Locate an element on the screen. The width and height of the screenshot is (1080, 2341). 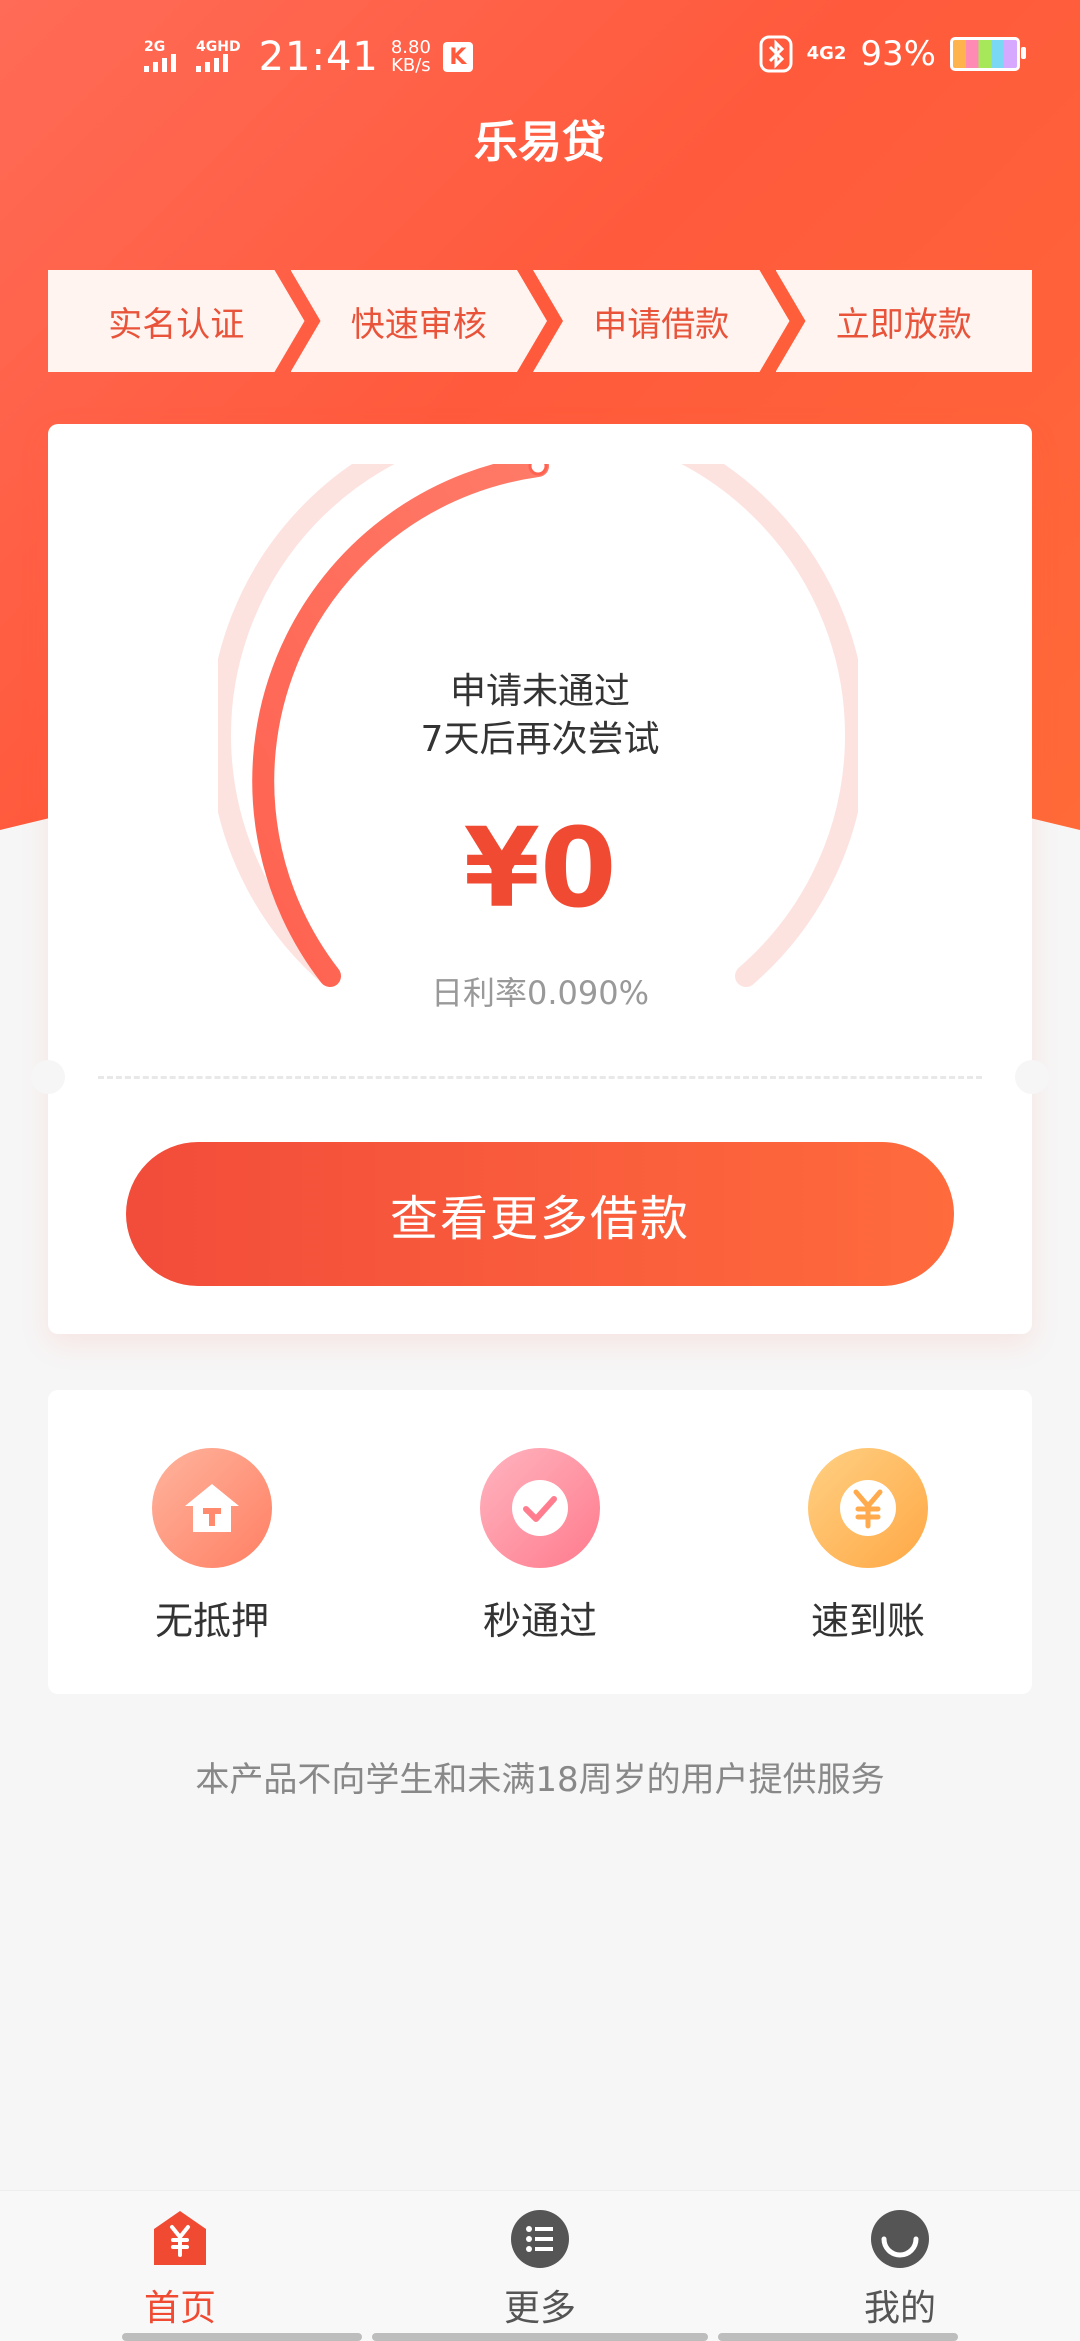
features-panel: 无抵押 秒通过 速到账 is located at coordinates (540, 1542).